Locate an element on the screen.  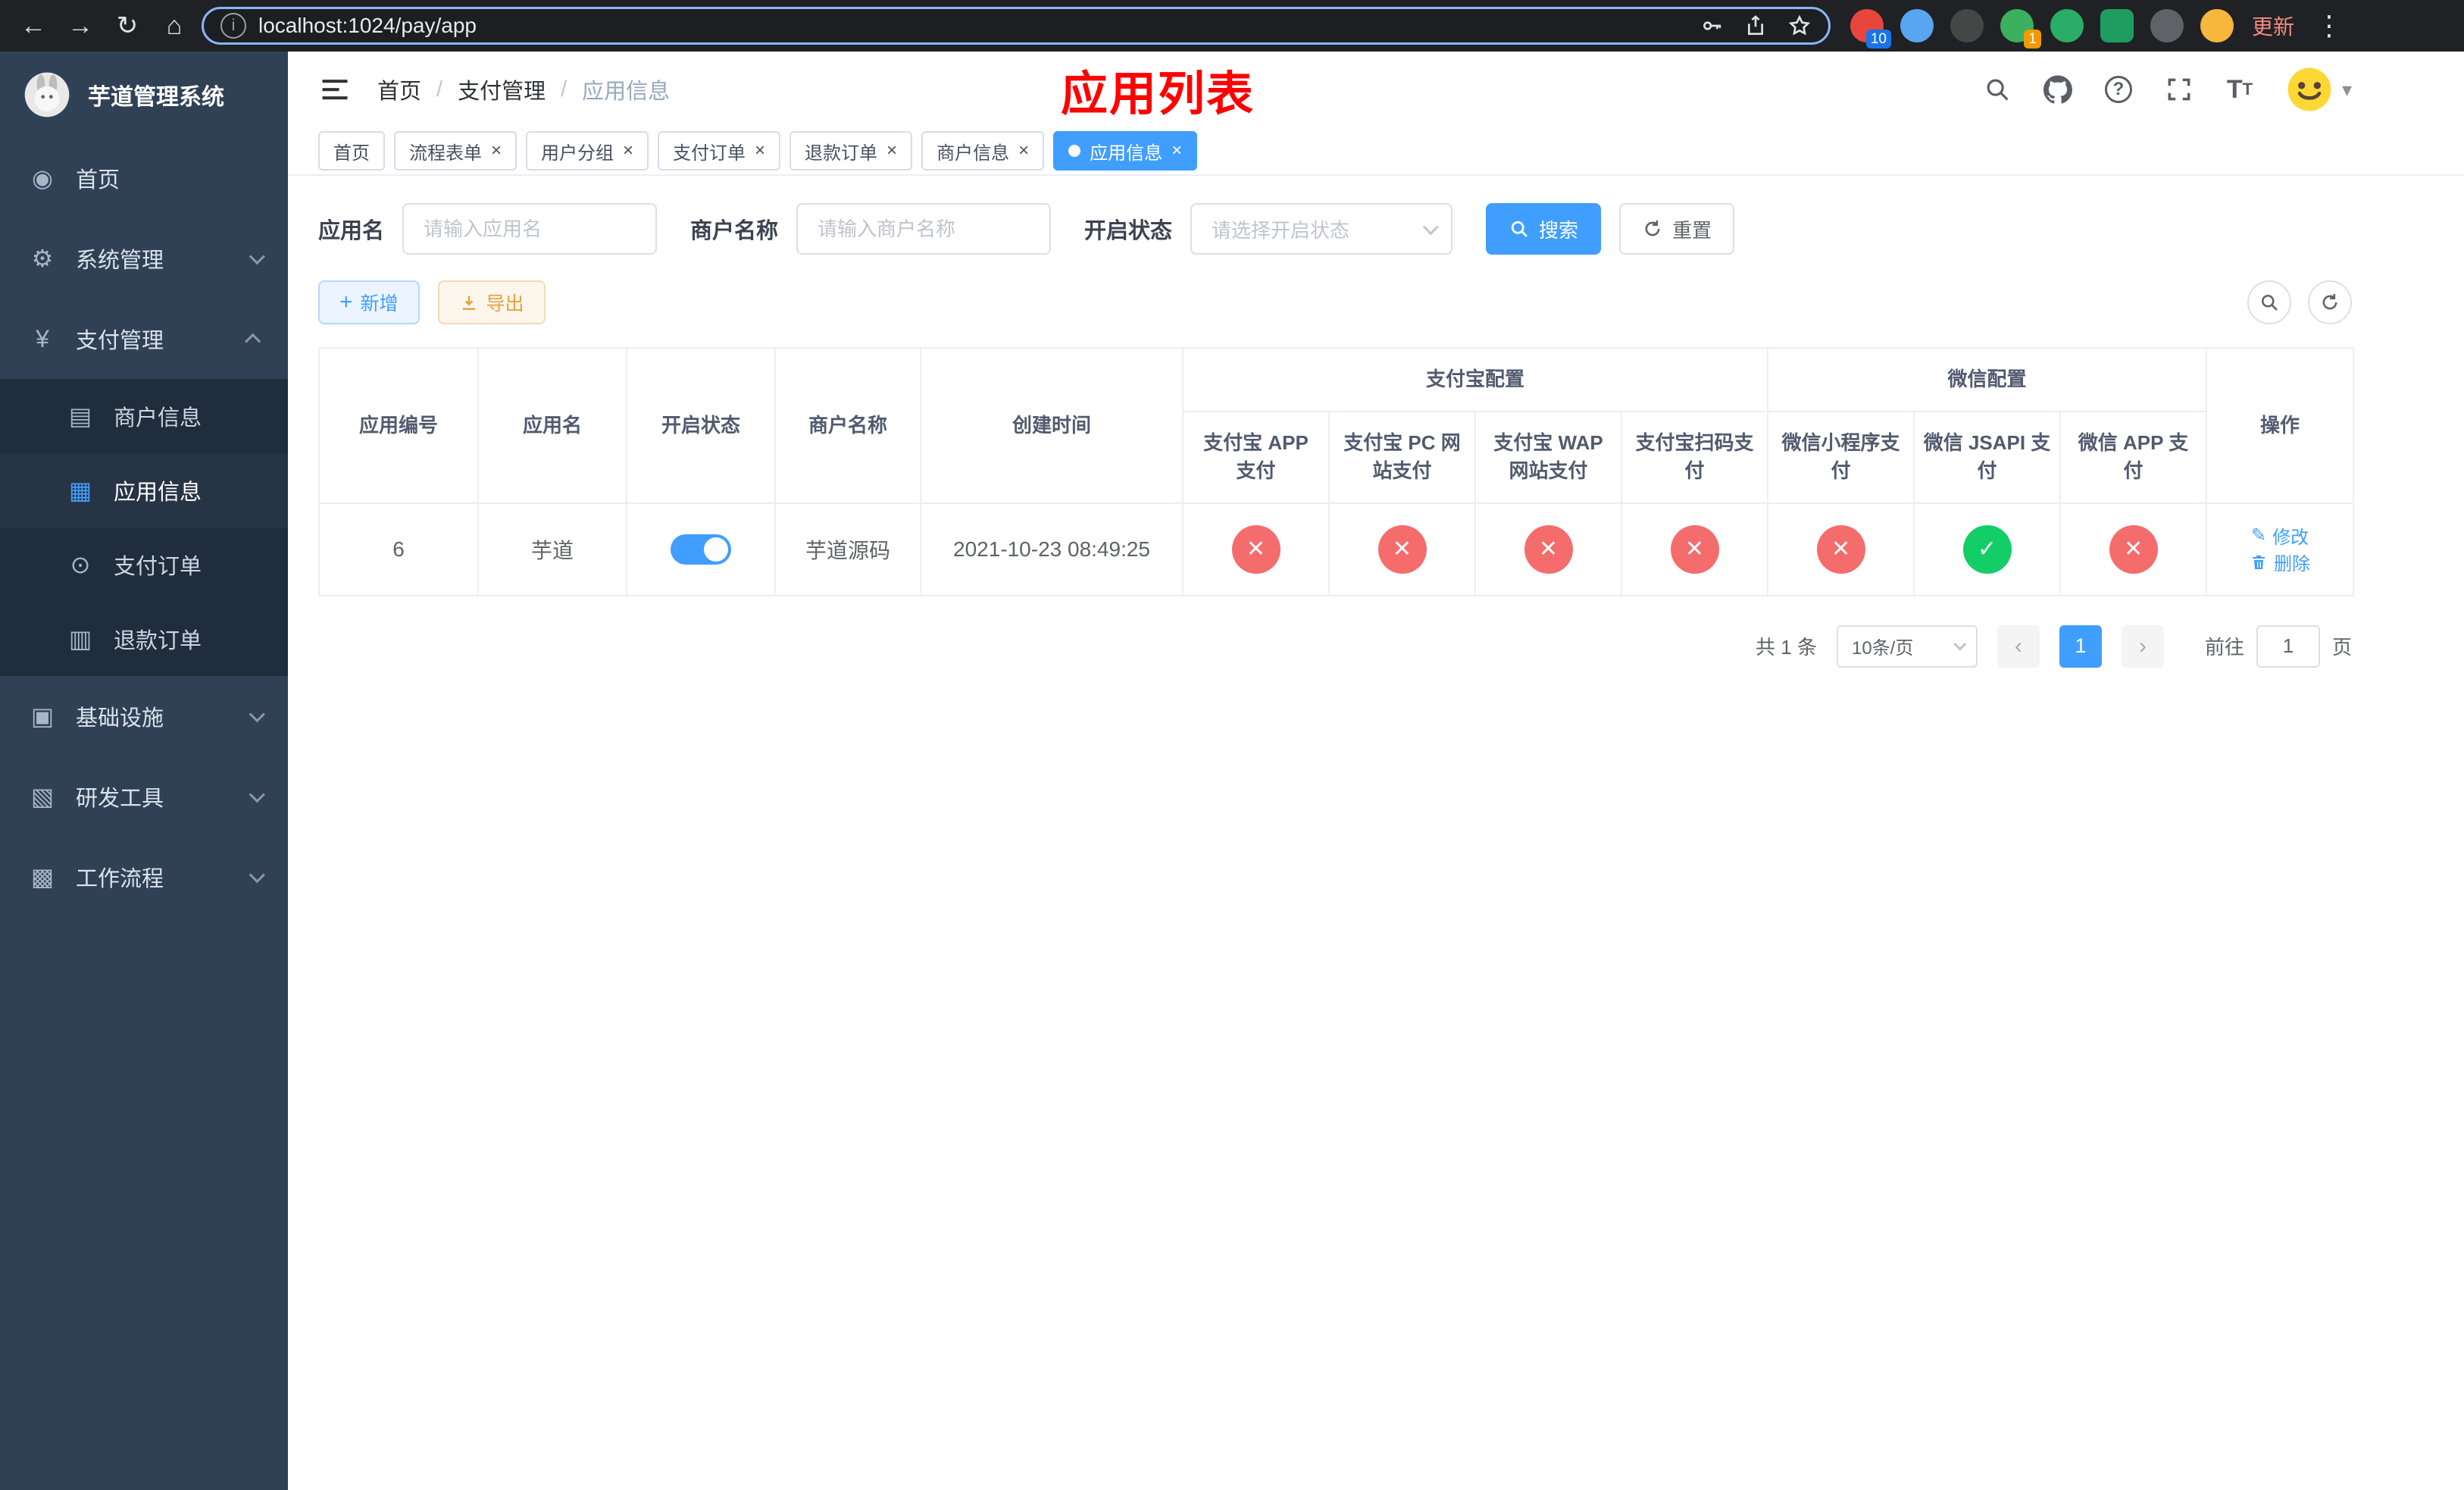
sidebar-item-app-info: ▦ 应用信息 is located at coordinates (144, 490).